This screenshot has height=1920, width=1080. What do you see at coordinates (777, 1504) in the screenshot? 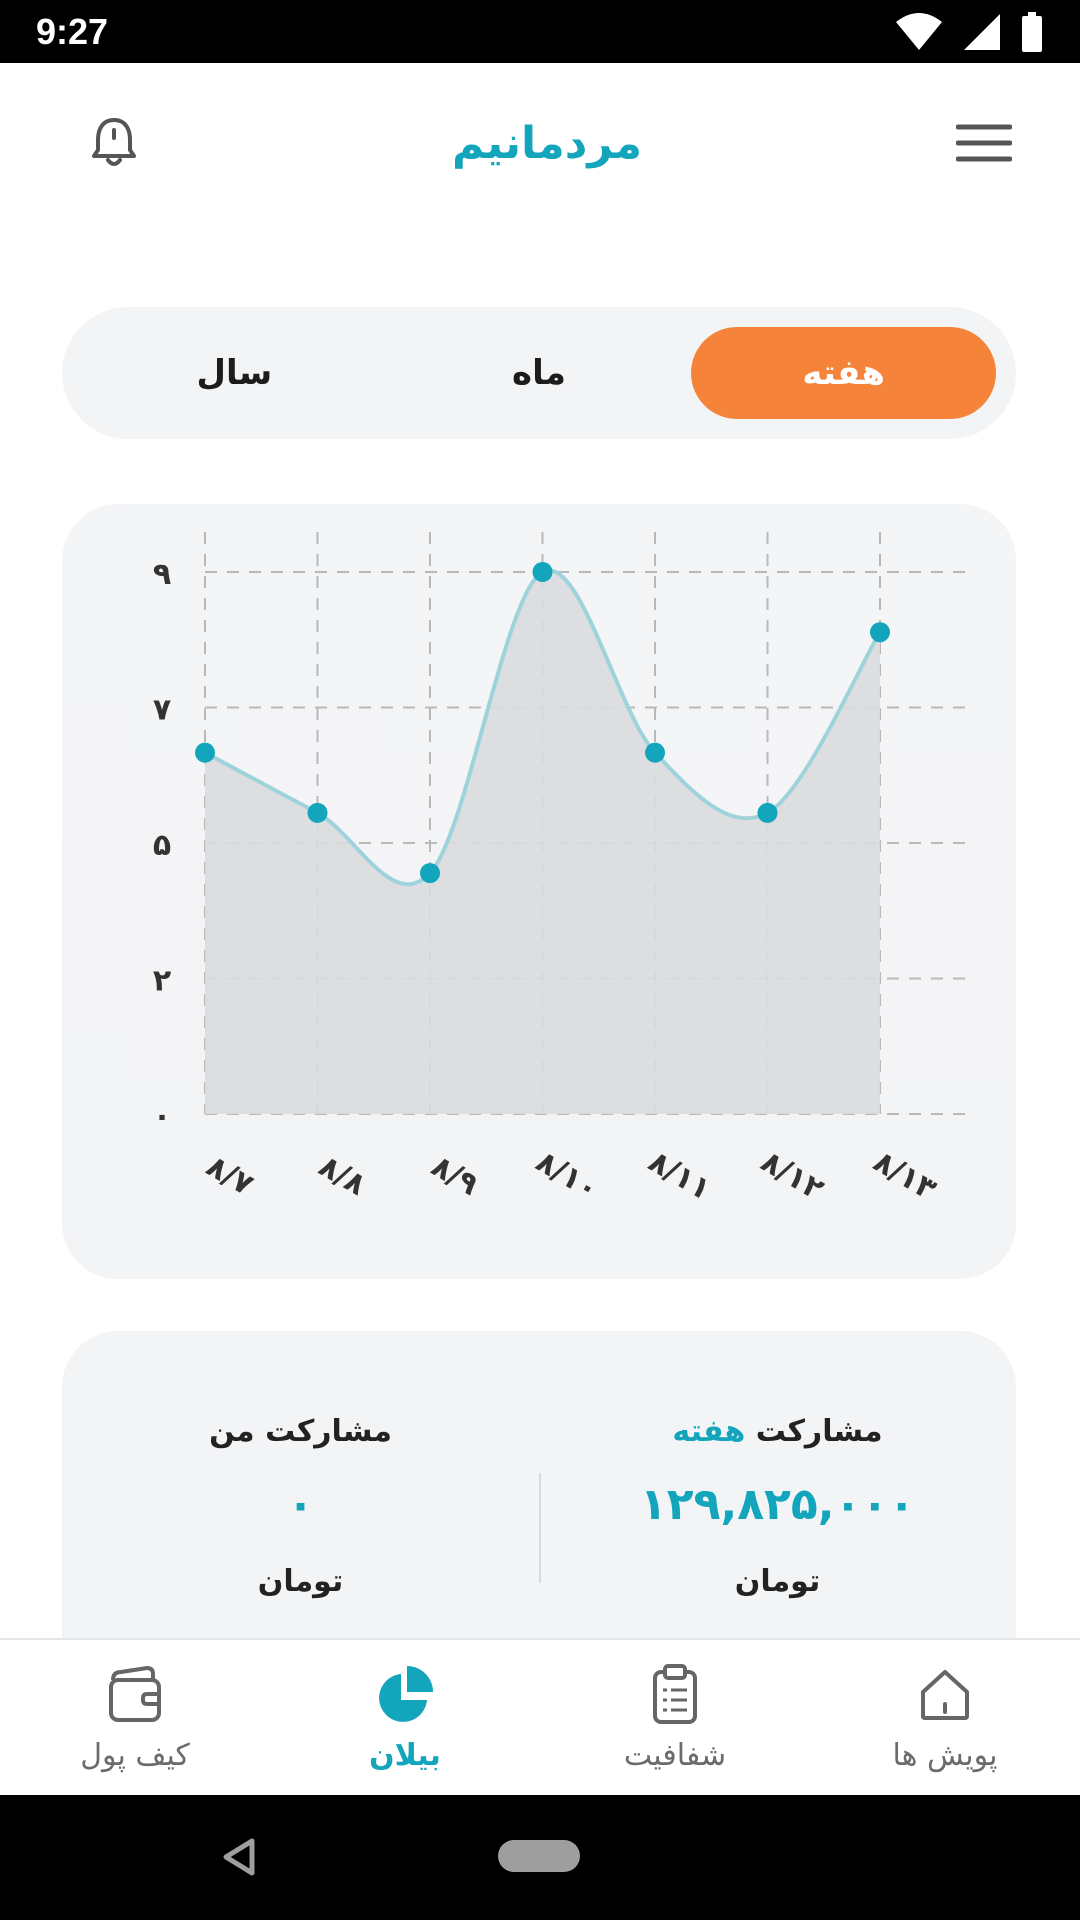
I see `weekly-contribution-value: ۱۲۹,۸۲۵,۰۰۰` at bounding box center [777, 1504].